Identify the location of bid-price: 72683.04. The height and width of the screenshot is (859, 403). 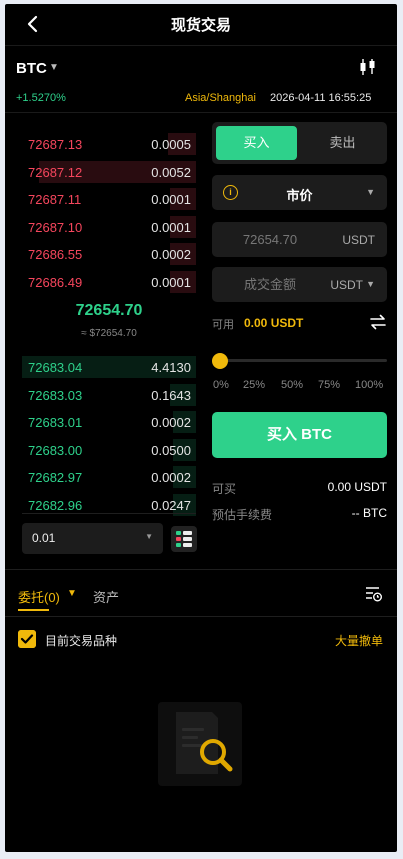
(55, 367).